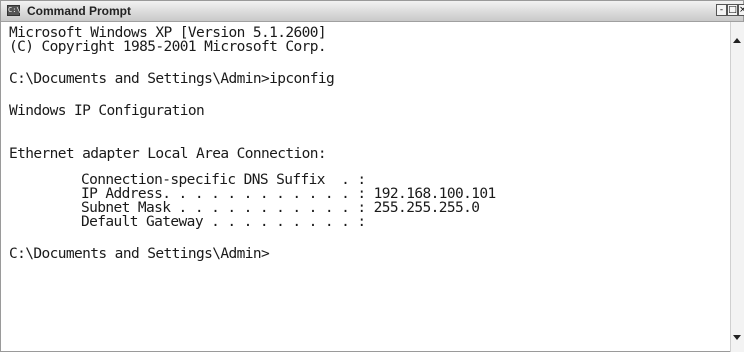  I want to click on window-title: Command Prompt, so click(79, 11).